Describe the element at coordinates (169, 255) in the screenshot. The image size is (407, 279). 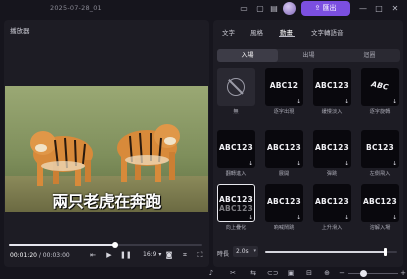
I see `snapshot-icon: ◙` at that location.